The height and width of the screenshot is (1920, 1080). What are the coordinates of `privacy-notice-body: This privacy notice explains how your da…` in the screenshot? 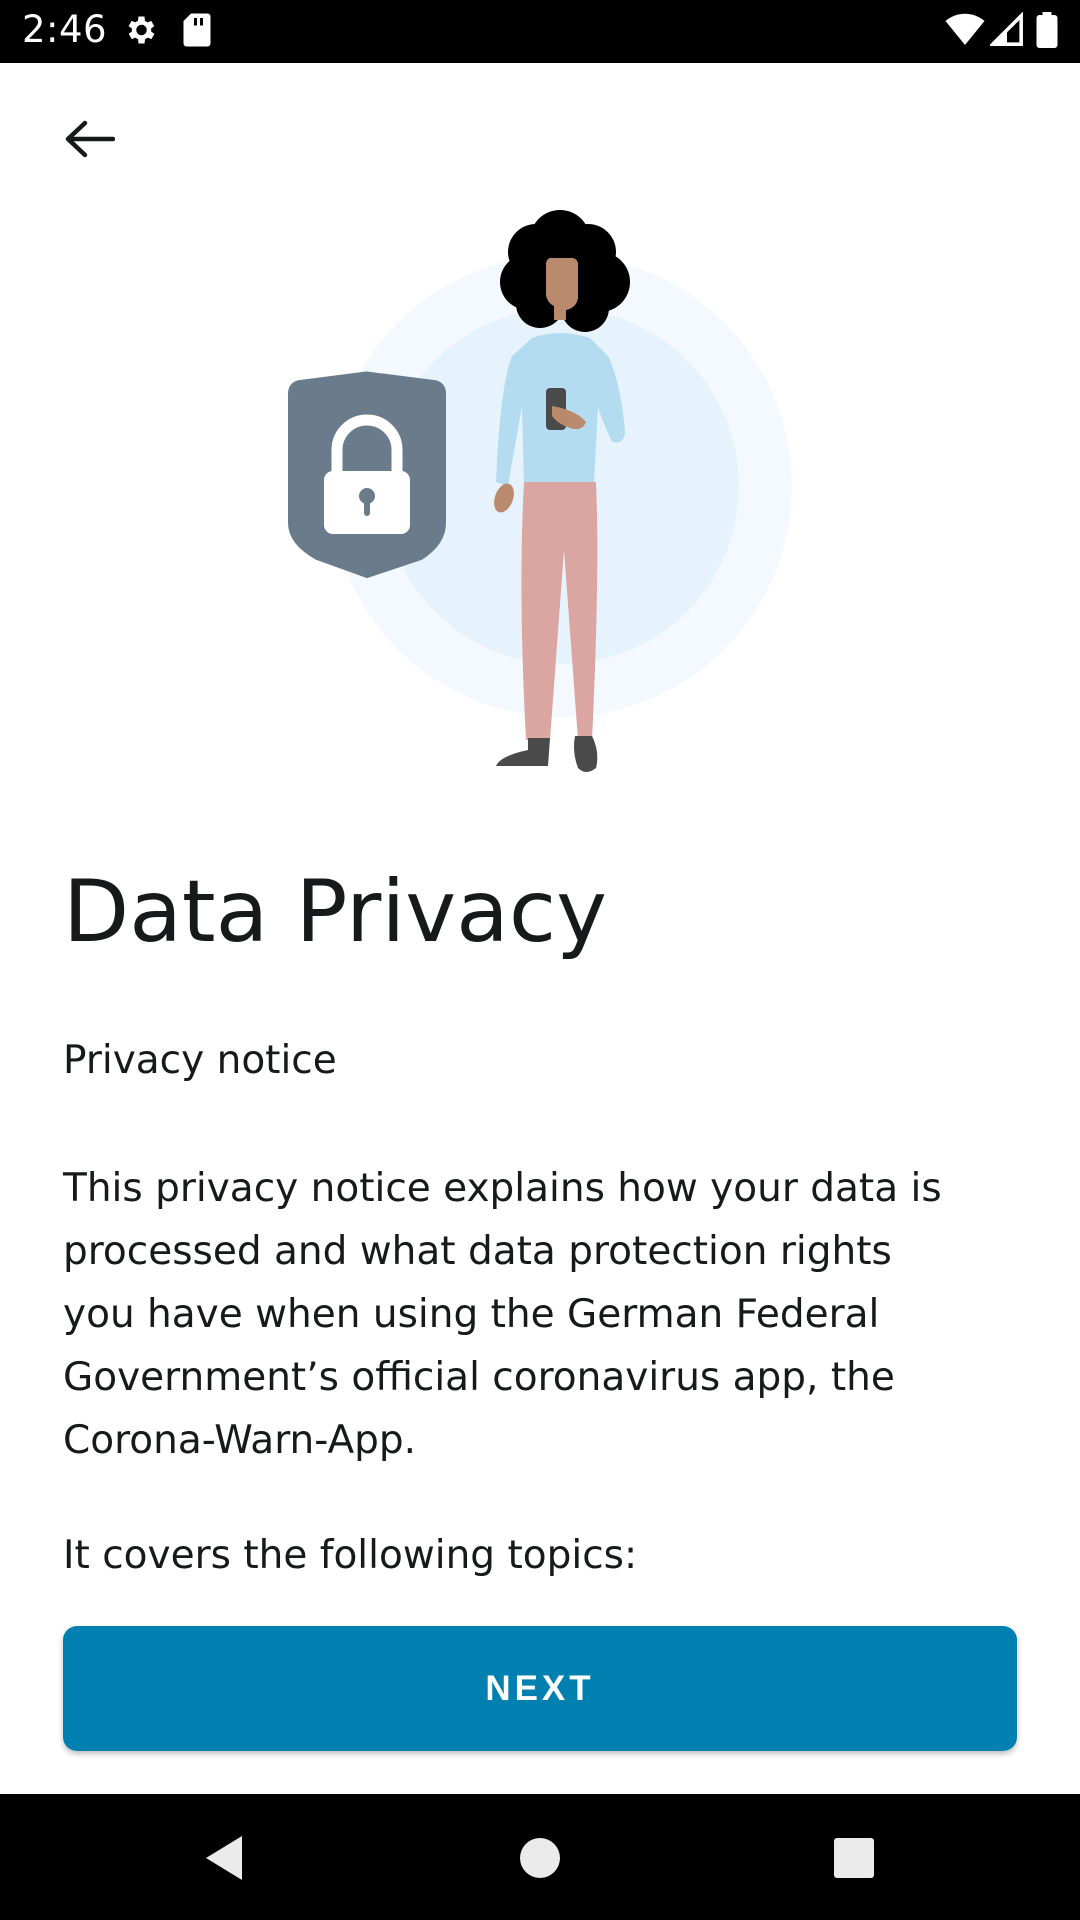 It's located at (502, 1314).